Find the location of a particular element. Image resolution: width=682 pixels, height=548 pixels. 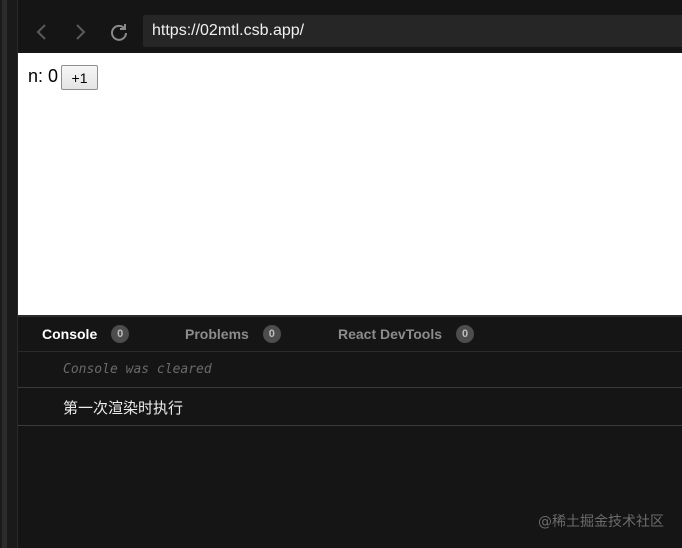

tab-react-devtools: React DevTools 0 is located at coordinates (406, 334).